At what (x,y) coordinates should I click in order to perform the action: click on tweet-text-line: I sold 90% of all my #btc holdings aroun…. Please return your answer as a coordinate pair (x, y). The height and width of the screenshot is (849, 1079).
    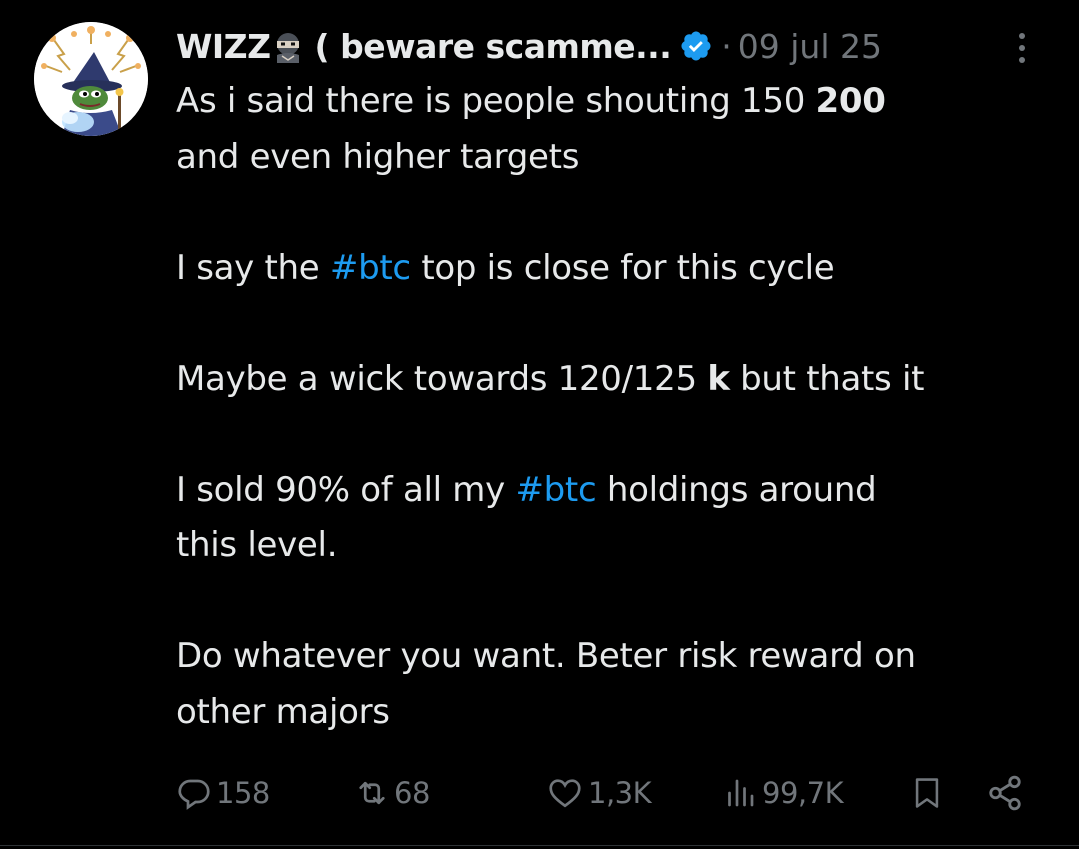
    Looking at the image, I should click on (526, 489).